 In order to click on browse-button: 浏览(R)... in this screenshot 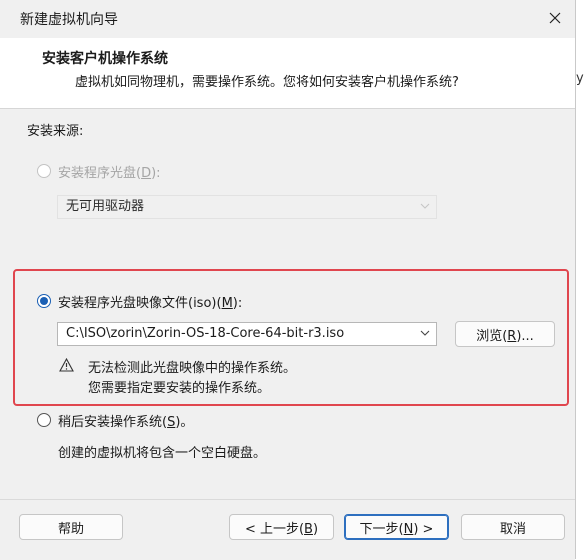, I will do `click(505, 334)`.